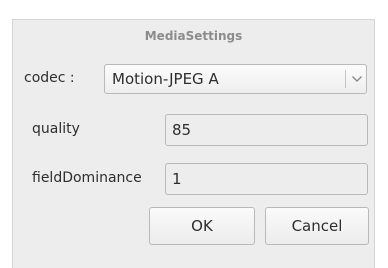  What do you see at coordinates (345, 79) in the screenshot?
I see `combo-separator` at bounding box center [345, 79].